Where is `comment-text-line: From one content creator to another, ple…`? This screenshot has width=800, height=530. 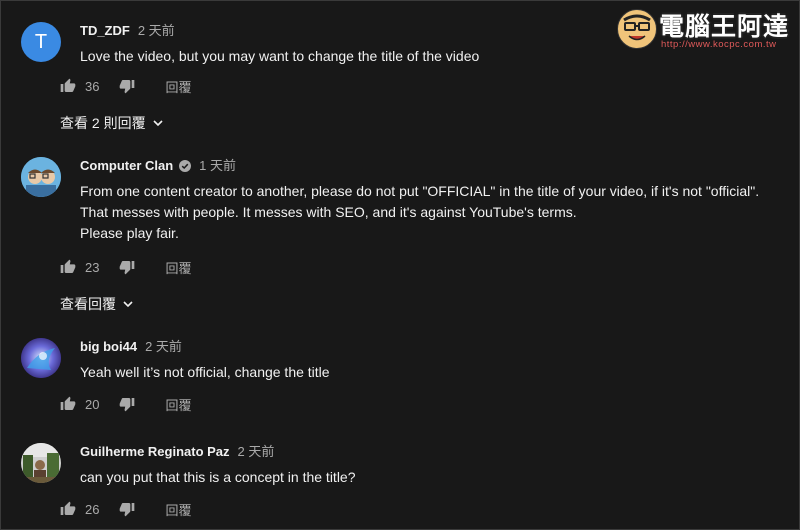
comment-text-line: From one content creator to another, ple… is located at coordinates (420, 191).